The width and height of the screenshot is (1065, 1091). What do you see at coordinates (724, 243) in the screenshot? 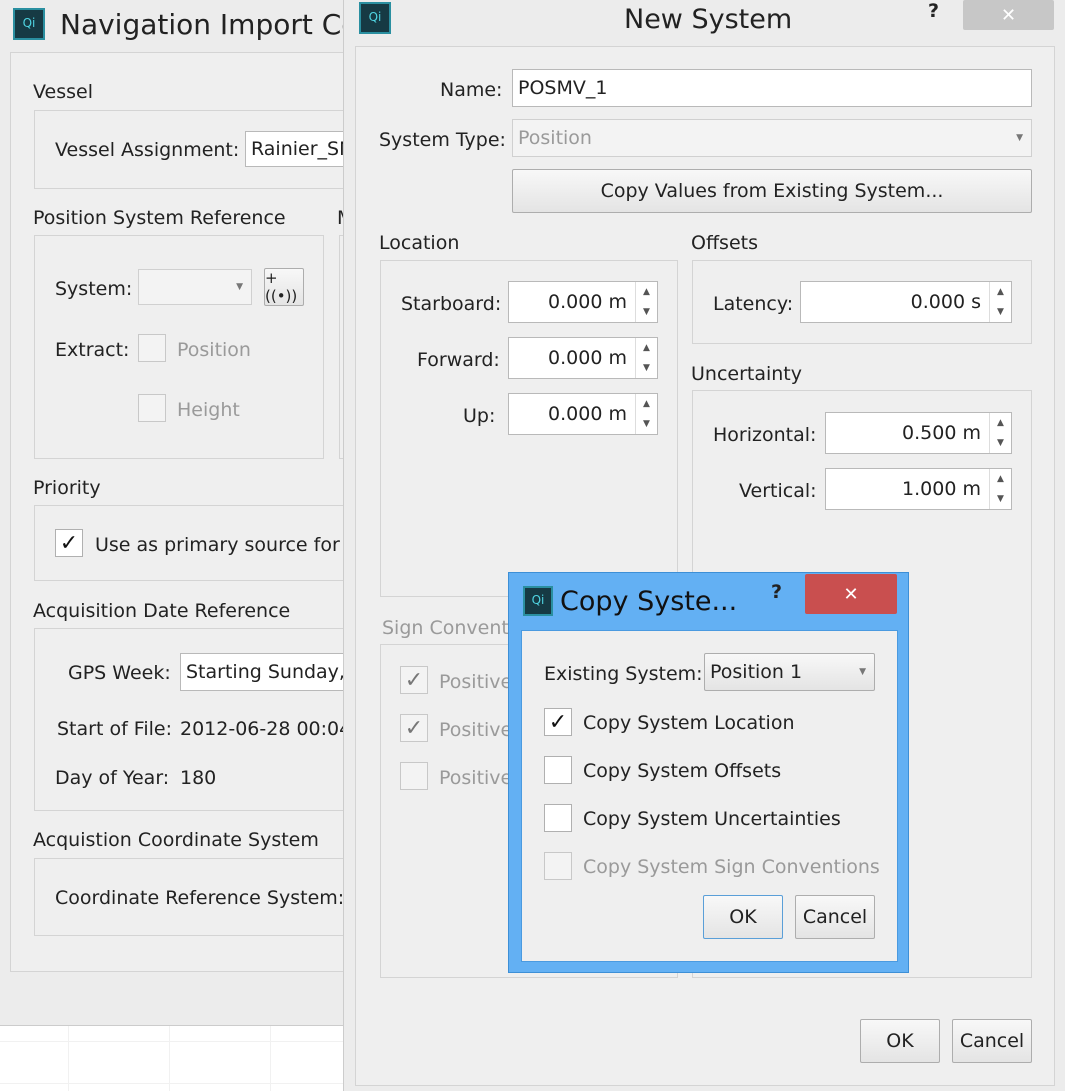
I see `offsets-heading: Offsets` at bounding box center [724, 243].